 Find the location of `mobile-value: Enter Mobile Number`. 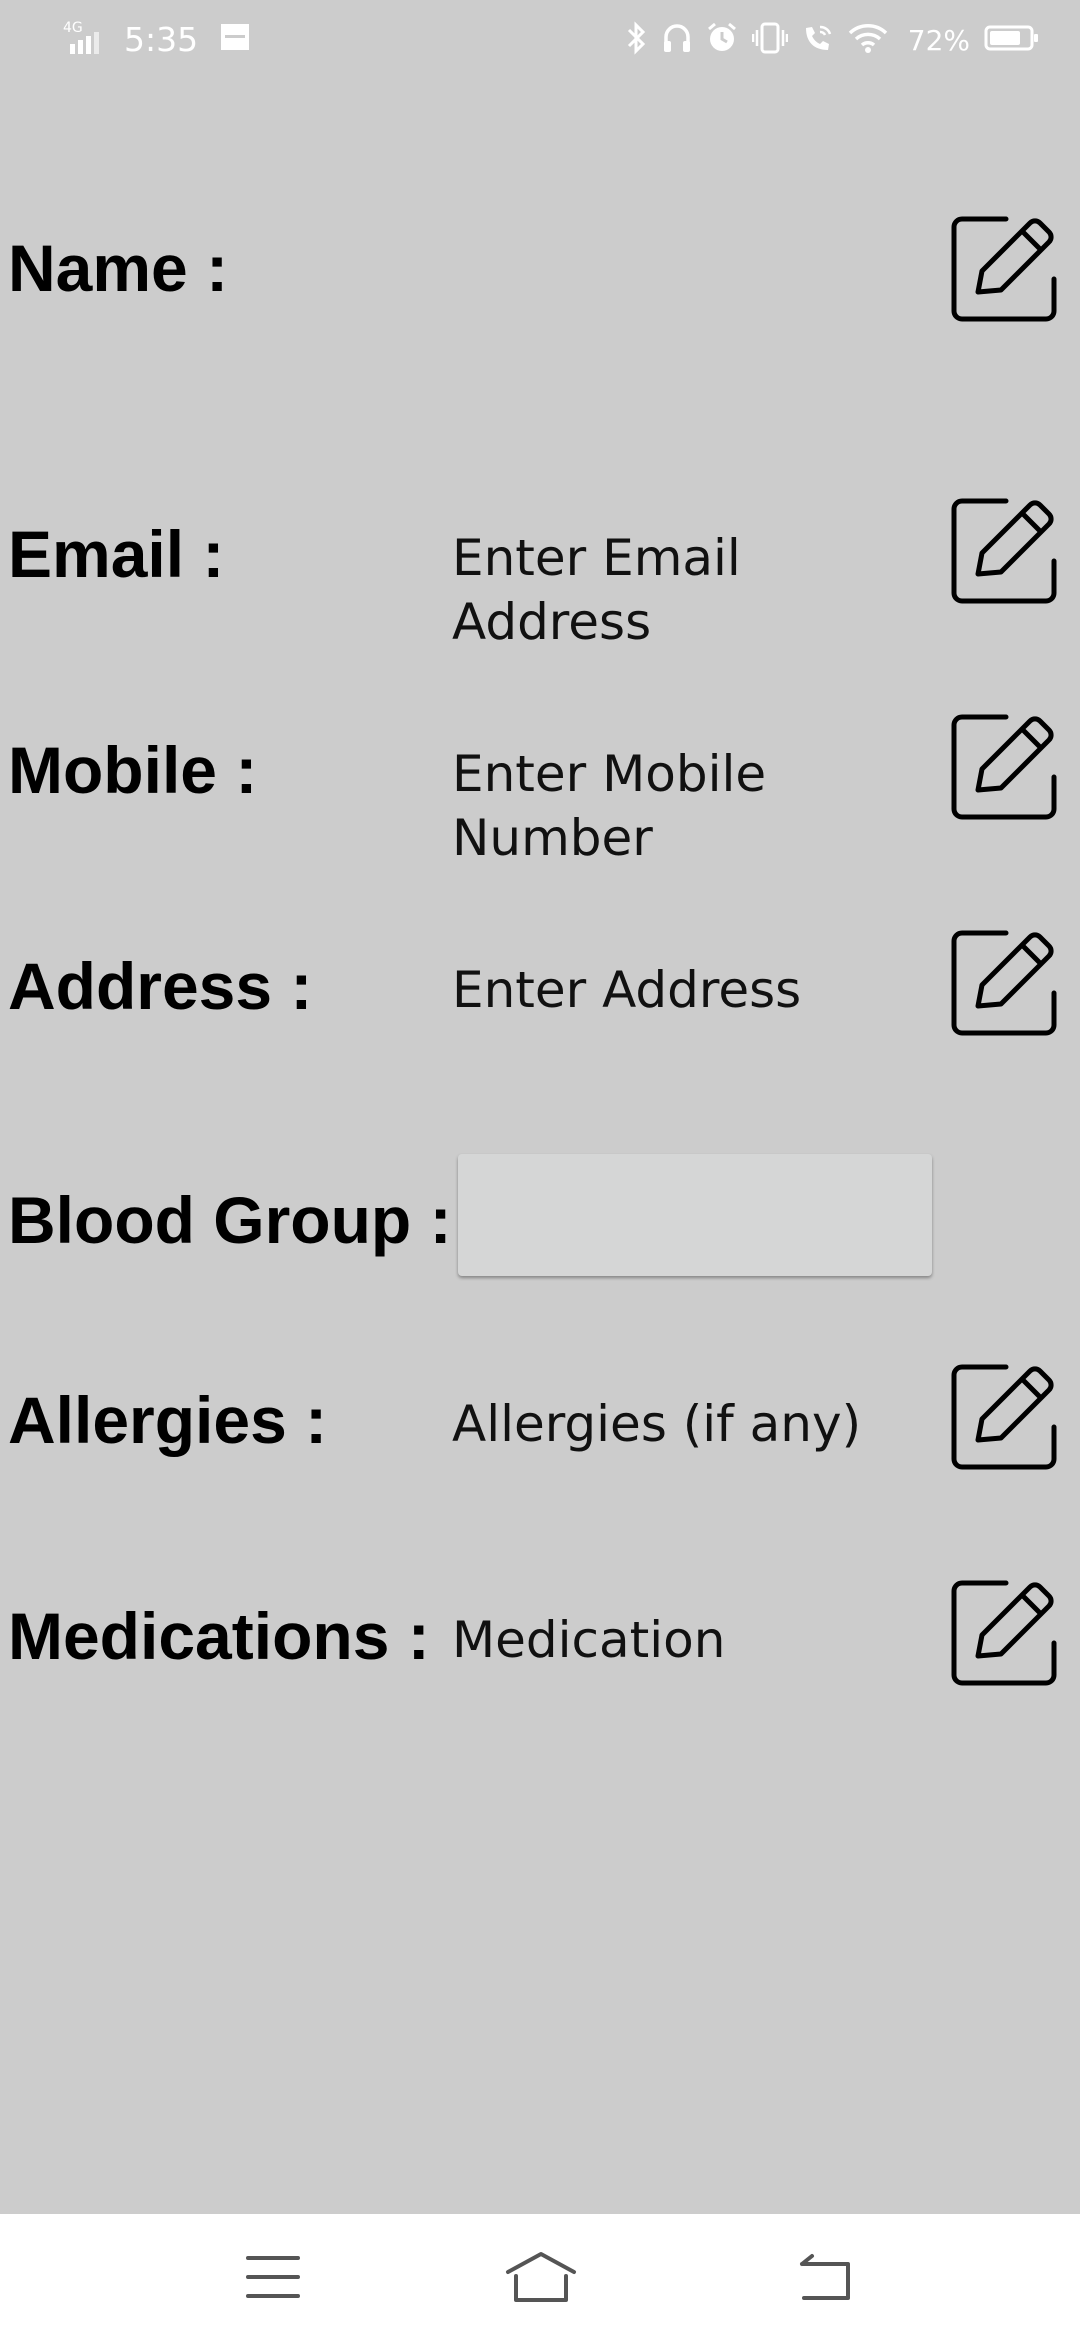

mobile-value: Enter Mobile Number is located at coordinates (609, 806).